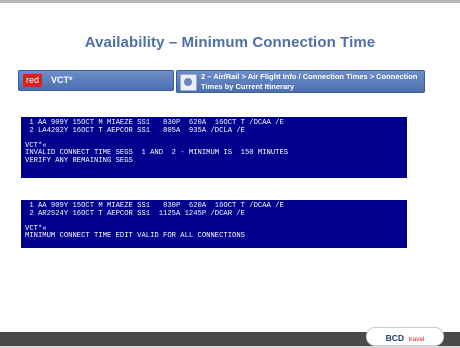 This screenshot has width=460, height=348. I want to click on logo-suffix: travel, so click(416, 339).